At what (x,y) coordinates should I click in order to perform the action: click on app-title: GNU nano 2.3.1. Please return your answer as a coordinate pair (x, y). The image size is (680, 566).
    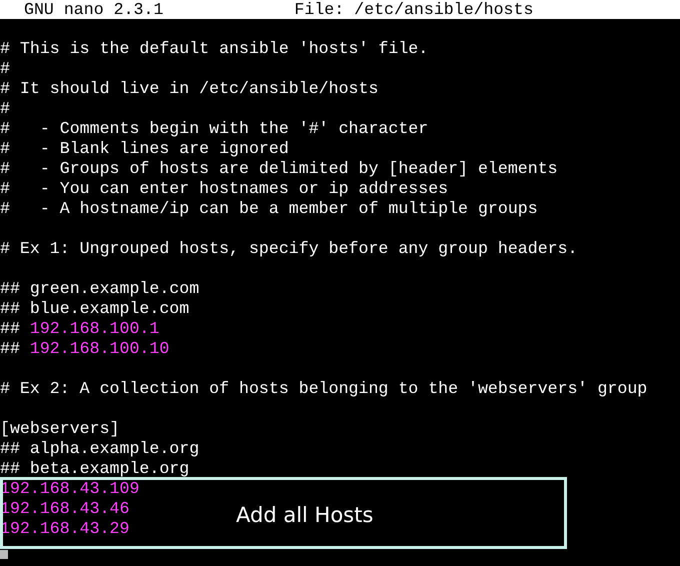
    Looking at the image, I should click on (94, 9).